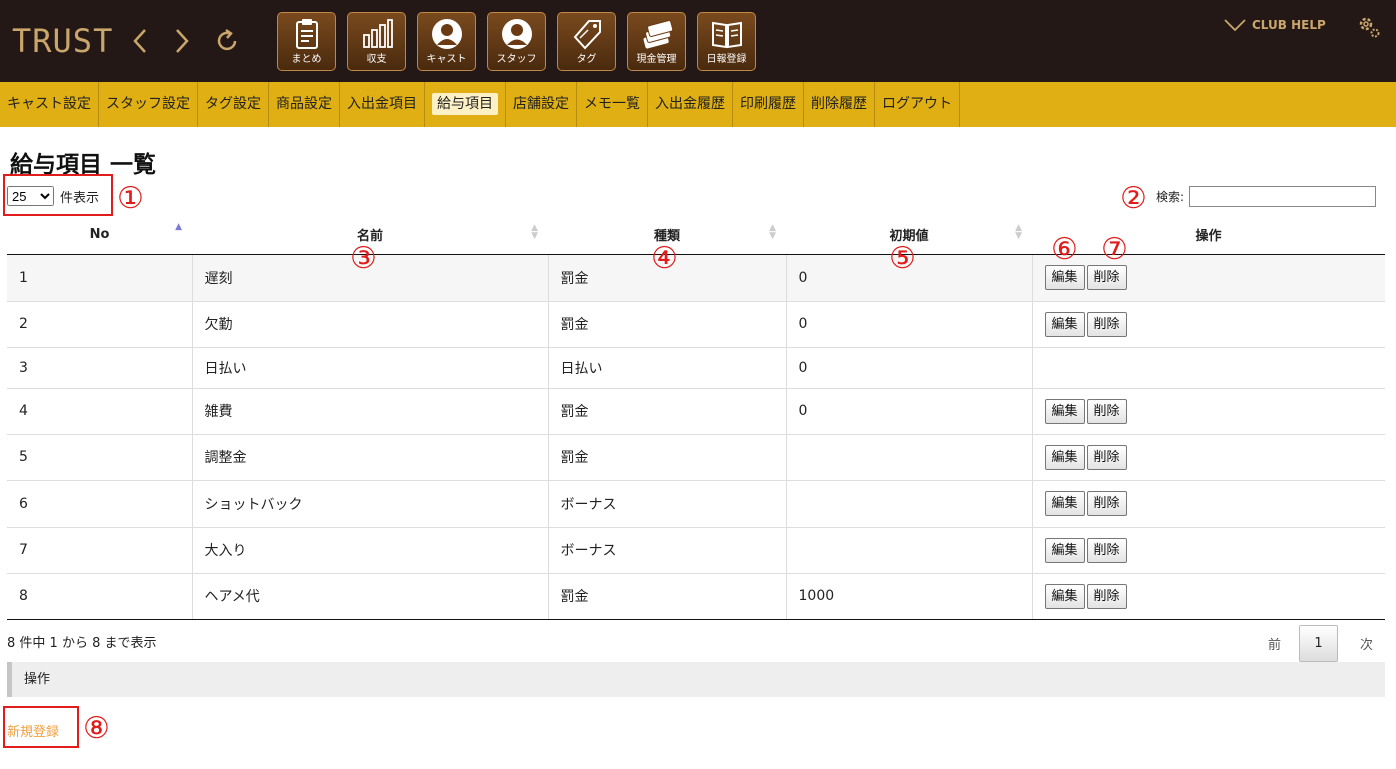  I want to click on menu-memo-list: メモ一覧, so click(612, 104).